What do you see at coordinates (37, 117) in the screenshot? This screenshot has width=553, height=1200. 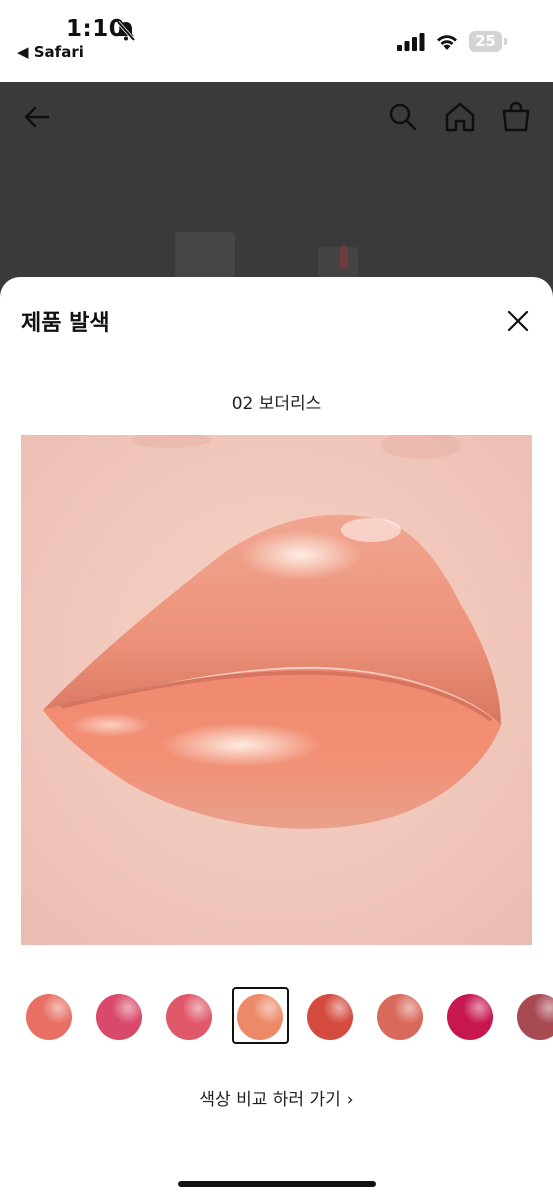 I see `back-arrow-icon` at bounding box center [37, 117].